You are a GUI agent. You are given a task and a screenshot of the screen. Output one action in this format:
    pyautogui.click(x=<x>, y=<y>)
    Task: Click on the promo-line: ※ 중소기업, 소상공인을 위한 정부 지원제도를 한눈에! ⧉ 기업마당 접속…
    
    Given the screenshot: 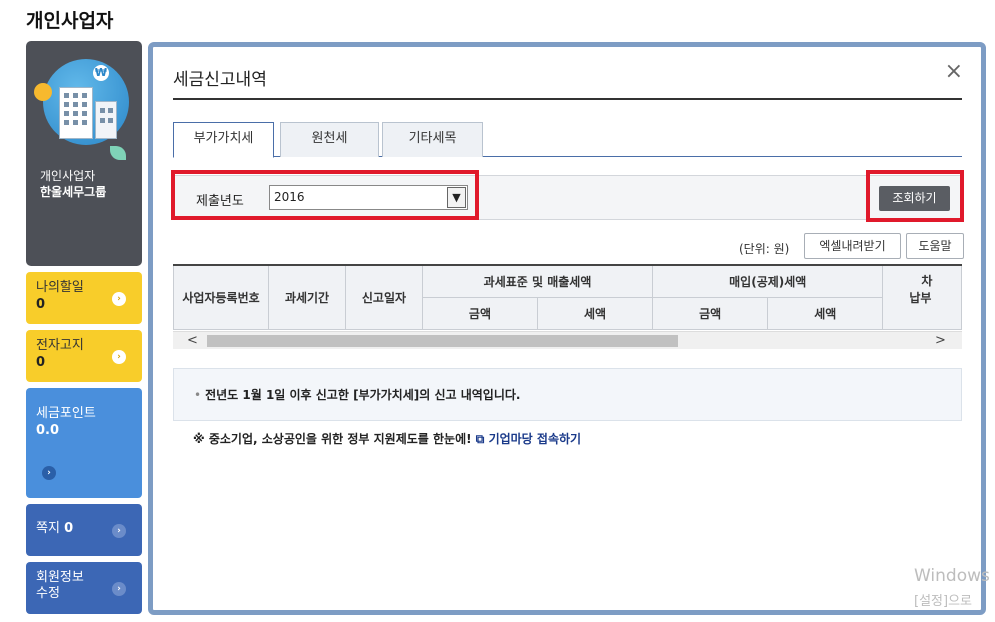 What is the action you would take?
    pyautogui.click(x=387, y=438)
    